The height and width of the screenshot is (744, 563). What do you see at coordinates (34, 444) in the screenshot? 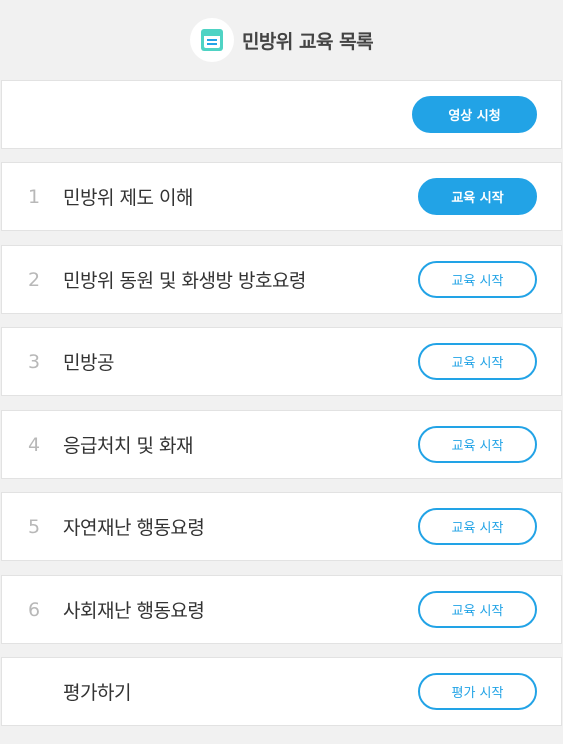
I see `lesson-number: 4` at bounding box center [34, 444].